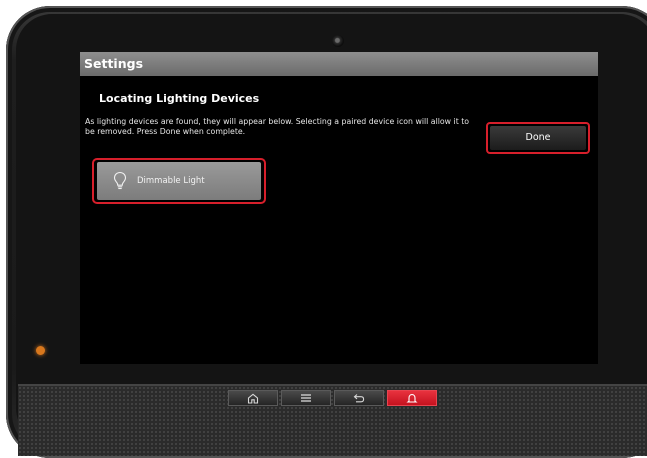  I want to click on hardware-nav-bar, so click(332, 398).